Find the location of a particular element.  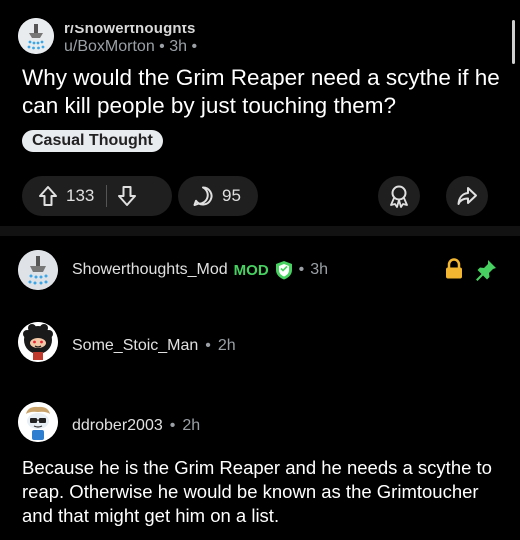

comments-button: 95 is located at coordinates (218, 196).